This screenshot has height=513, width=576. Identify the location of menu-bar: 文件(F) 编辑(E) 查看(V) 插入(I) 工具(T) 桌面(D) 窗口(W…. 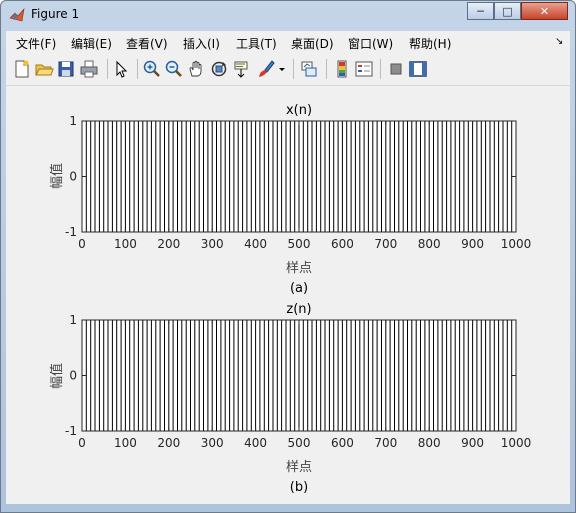
(288, 42).